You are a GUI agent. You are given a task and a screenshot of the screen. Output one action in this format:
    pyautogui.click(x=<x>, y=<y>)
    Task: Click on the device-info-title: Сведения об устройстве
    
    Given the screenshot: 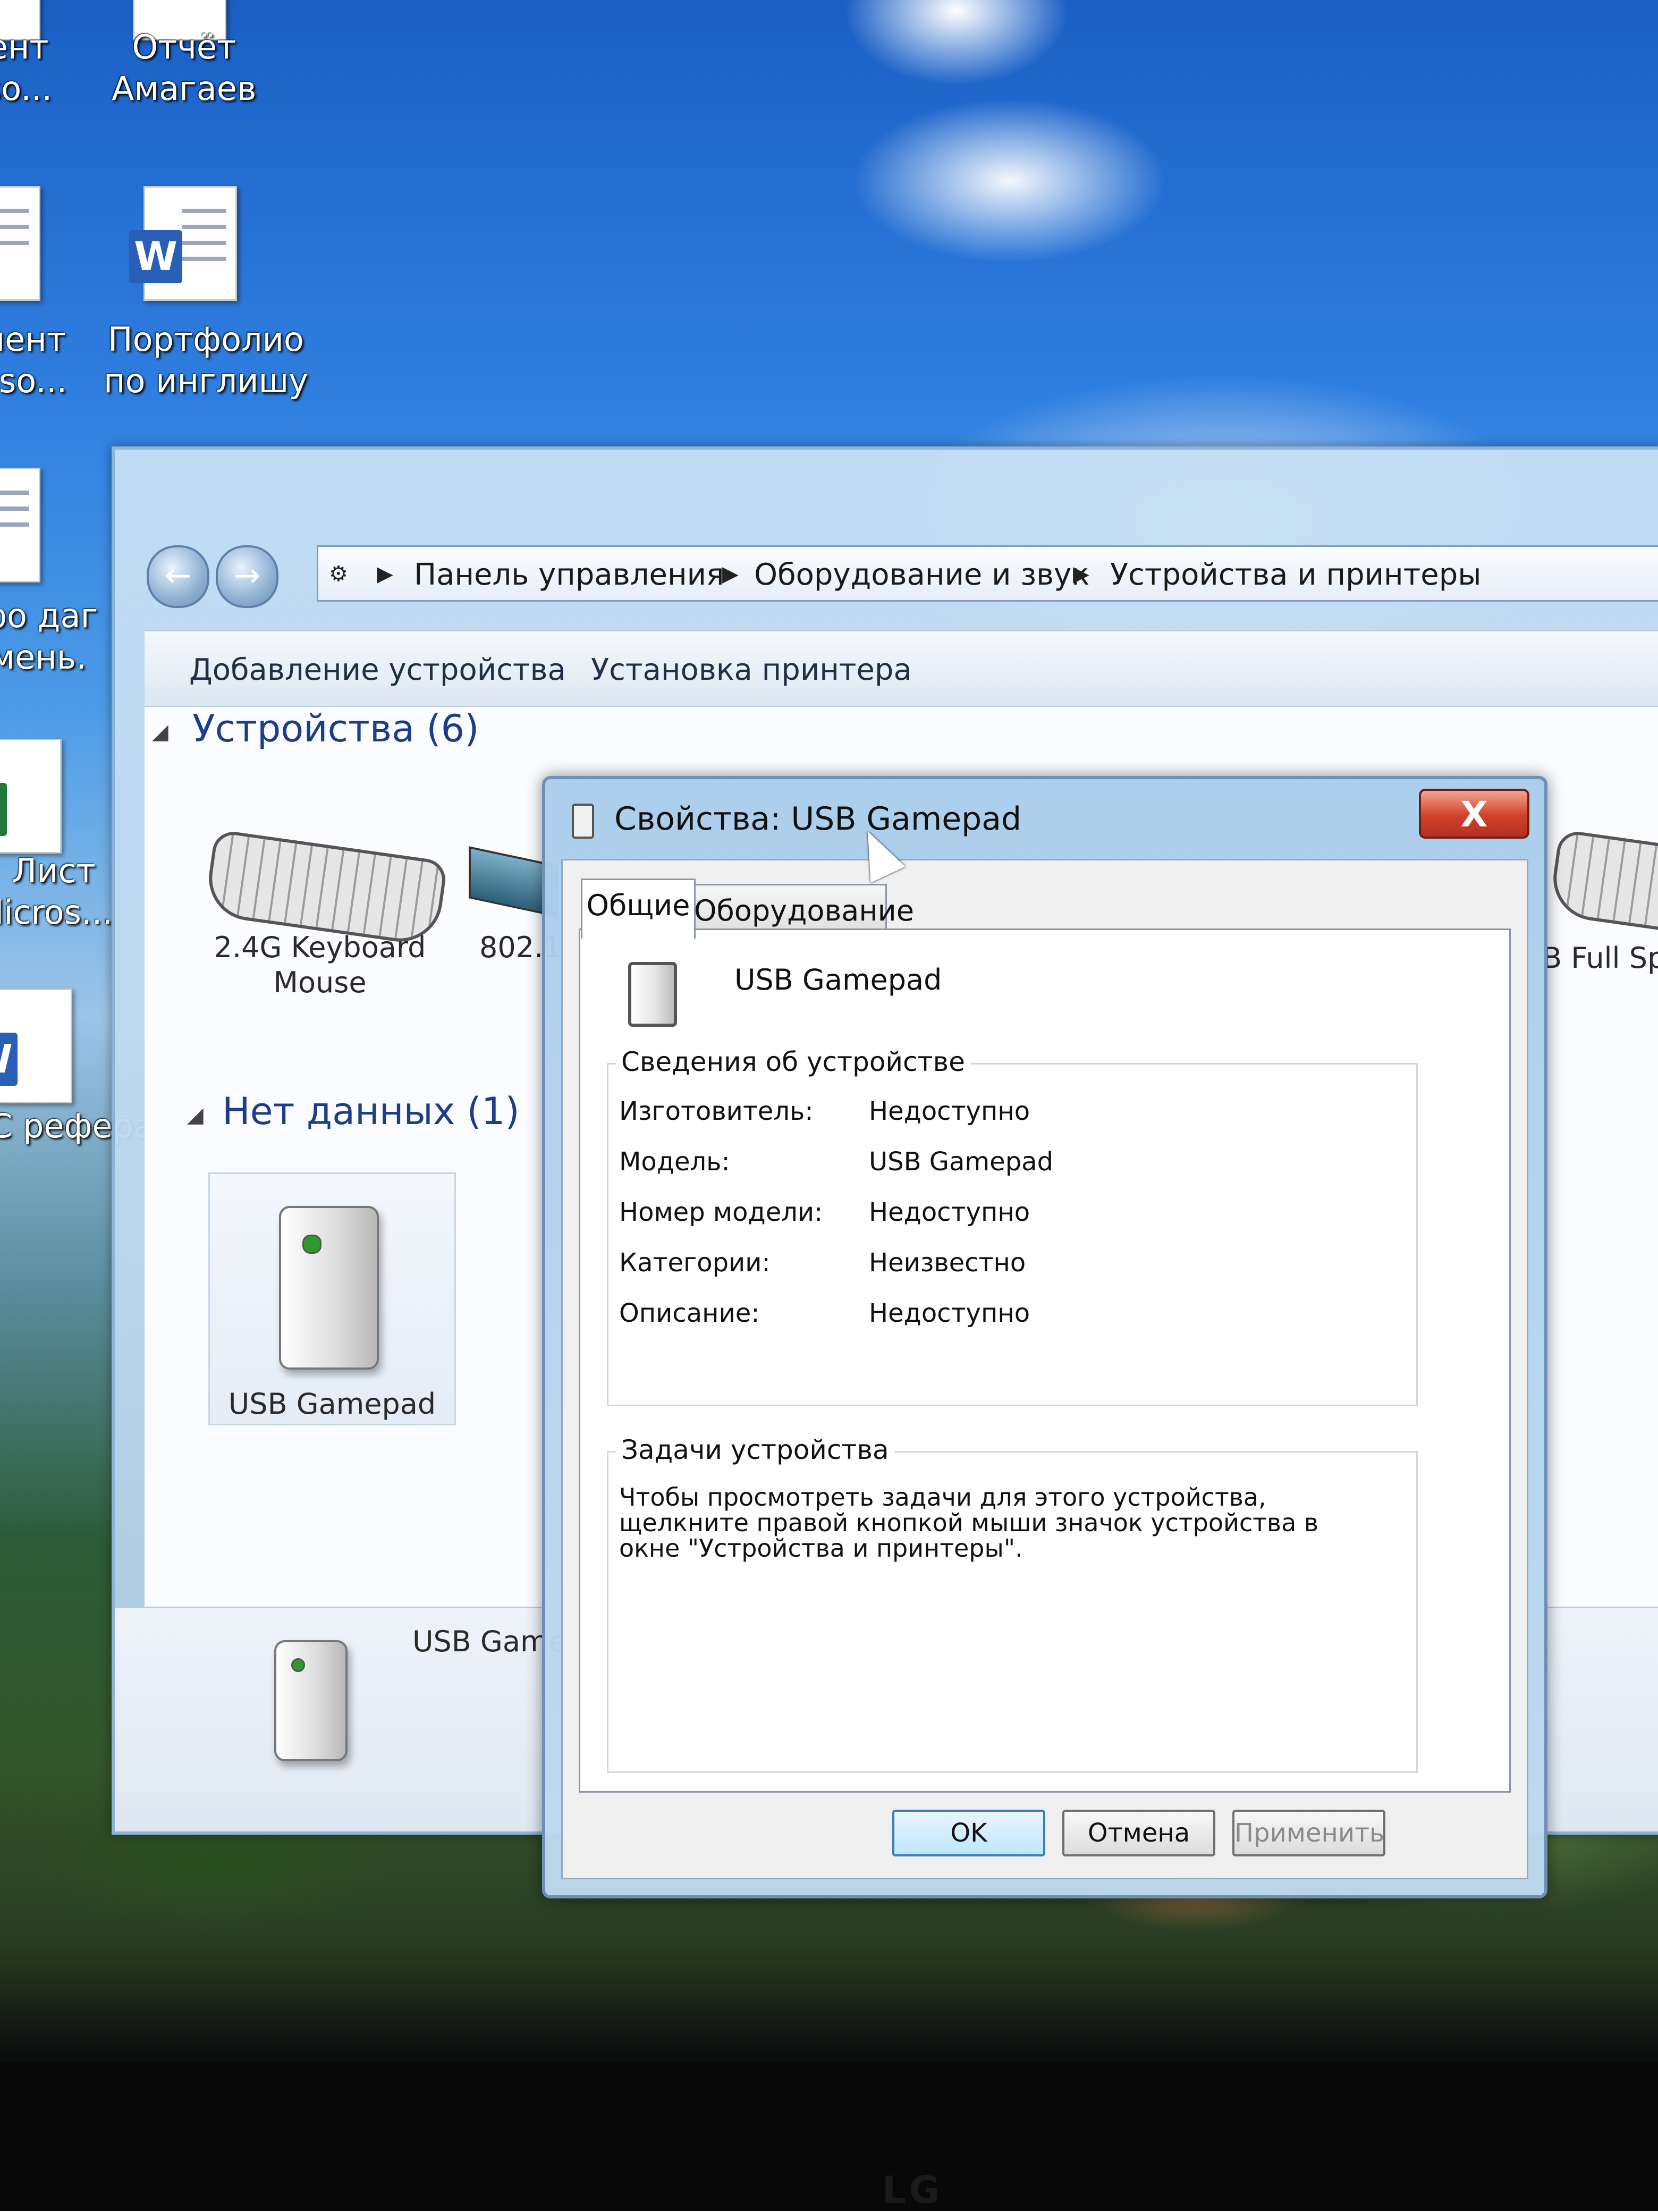 What is the action you would take?
    pyautogui.click(x=793, y=1061)
    